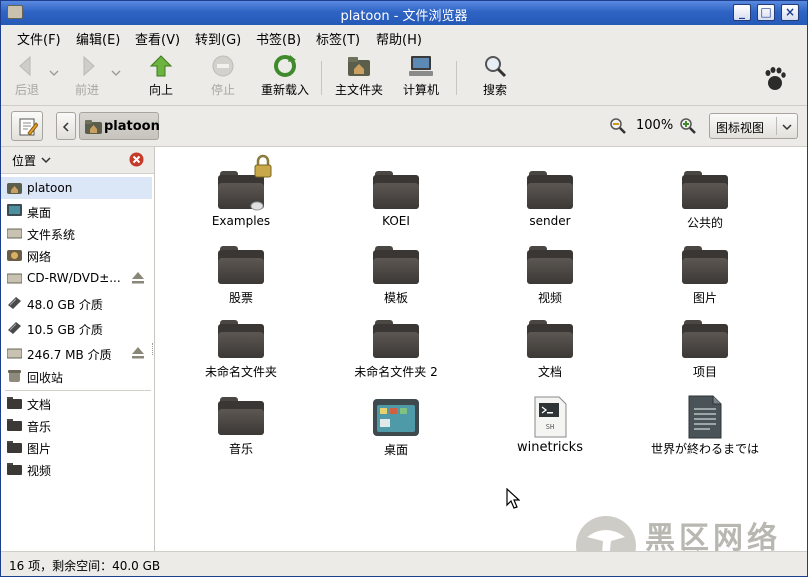 The image size is (808, 577). Describe the element at coordinates (157, 38) in the screenshot. I see `menu-view: 查看(V)` at that location.